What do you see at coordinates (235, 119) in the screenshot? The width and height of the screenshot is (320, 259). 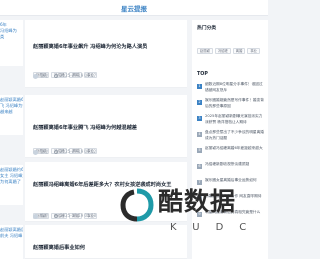 I see `top-item-text: 2025年赵丽颖新剧曝光演技派实力派获赞 杨洋搭档让人期待` at bounding box center [235, 119].